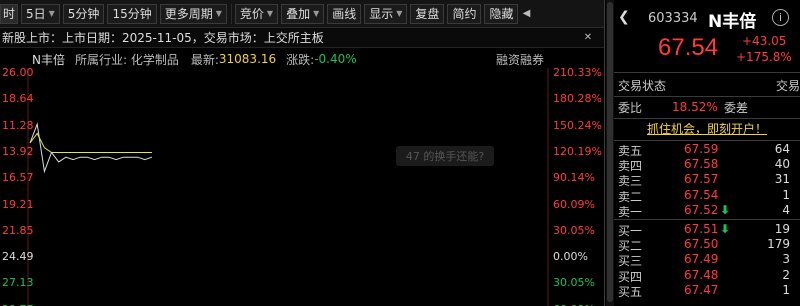  Describe the element at coordinates (520, 59) in the screenshot. I see `margin-trading-label: 融资融券` at that location.